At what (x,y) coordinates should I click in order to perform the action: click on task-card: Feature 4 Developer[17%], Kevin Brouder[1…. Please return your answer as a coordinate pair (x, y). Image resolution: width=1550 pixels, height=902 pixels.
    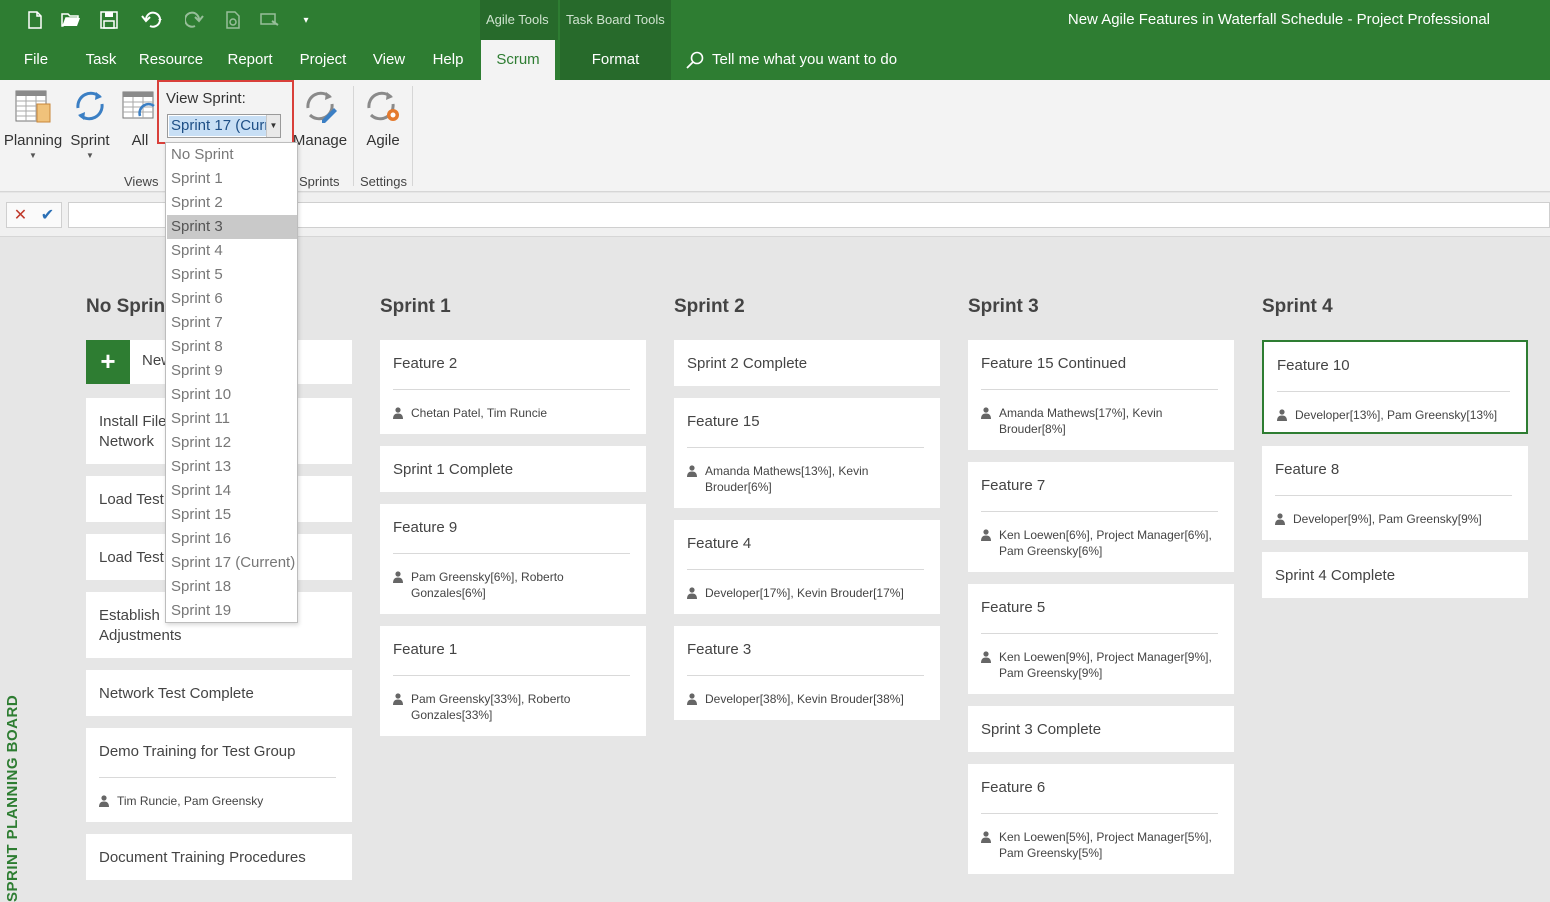
    Looking at the image, I should click on (807, 567).